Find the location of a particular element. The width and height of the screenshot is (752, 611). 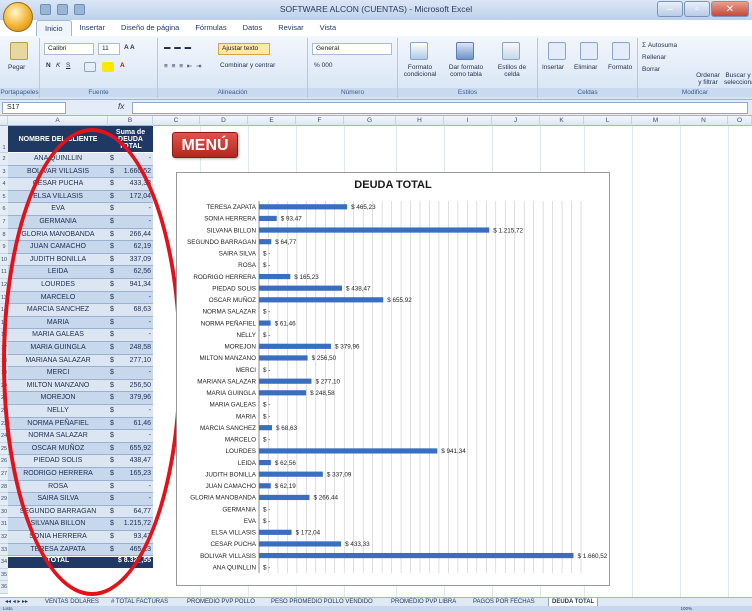

delete-button: Eliminar is located at coordinates (585, 67).